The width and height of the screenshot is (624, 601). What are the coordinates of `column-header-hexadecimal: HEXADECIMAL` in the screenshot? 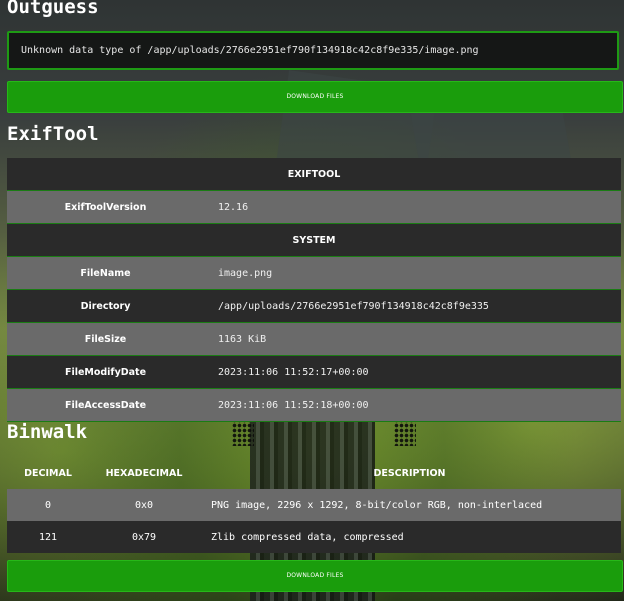 It's located at (144, 473).